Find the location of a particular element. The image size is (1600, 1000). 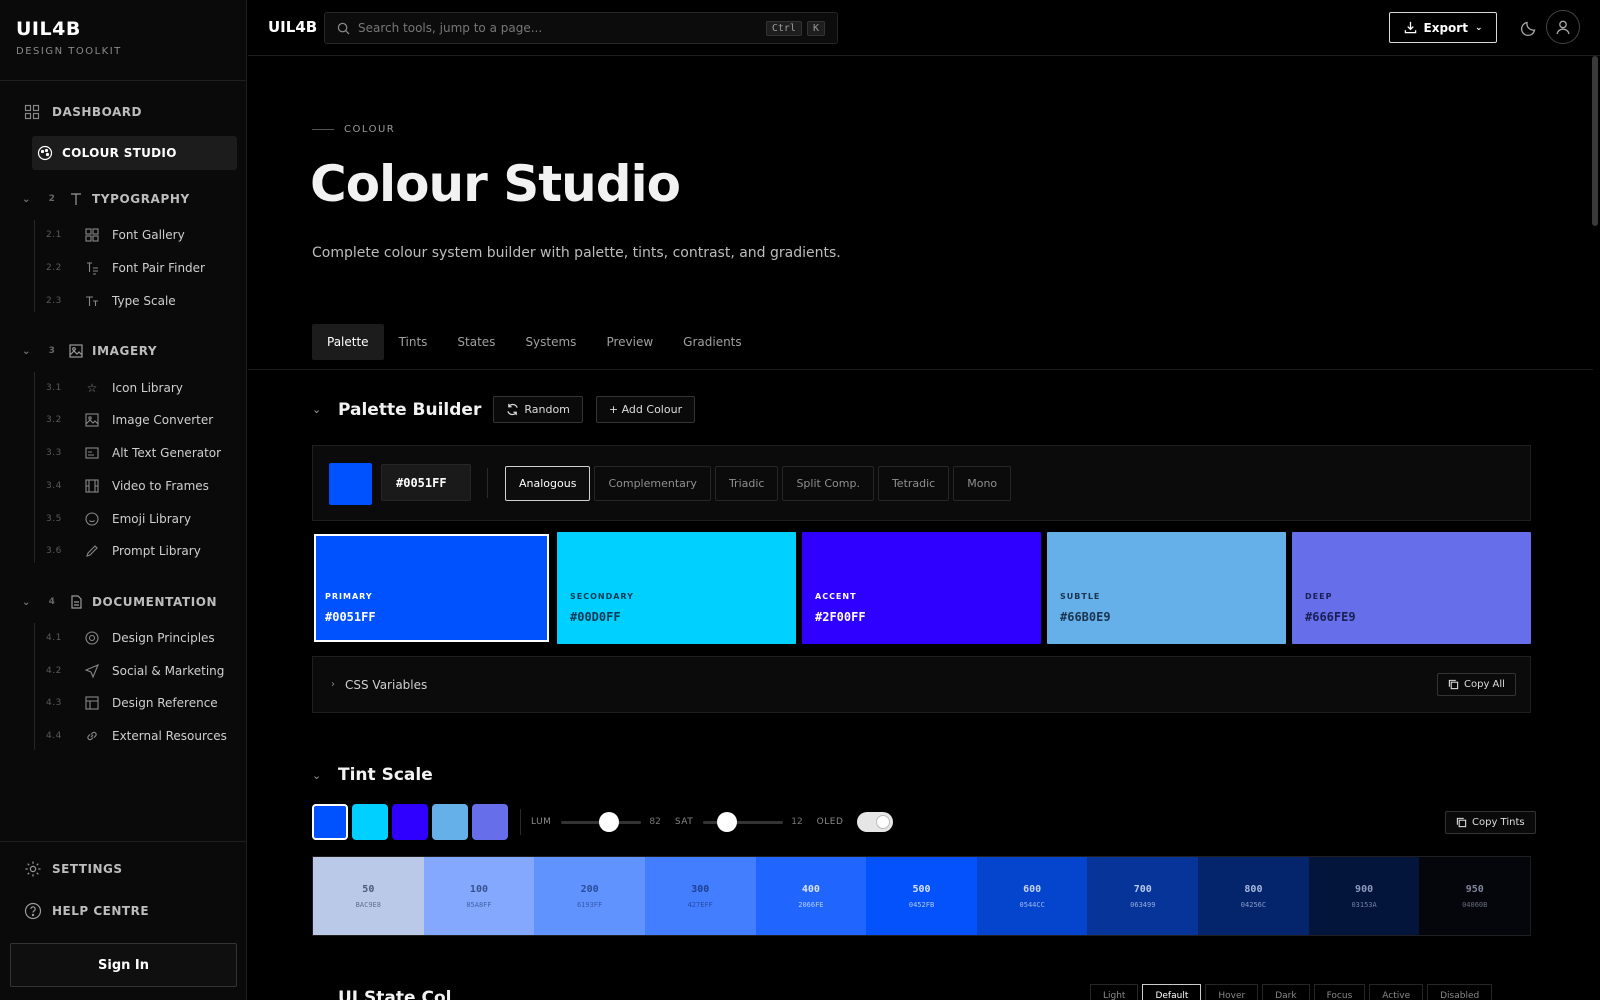

tint-swatch: 700 063499 is located at coordinates (1143, 896).